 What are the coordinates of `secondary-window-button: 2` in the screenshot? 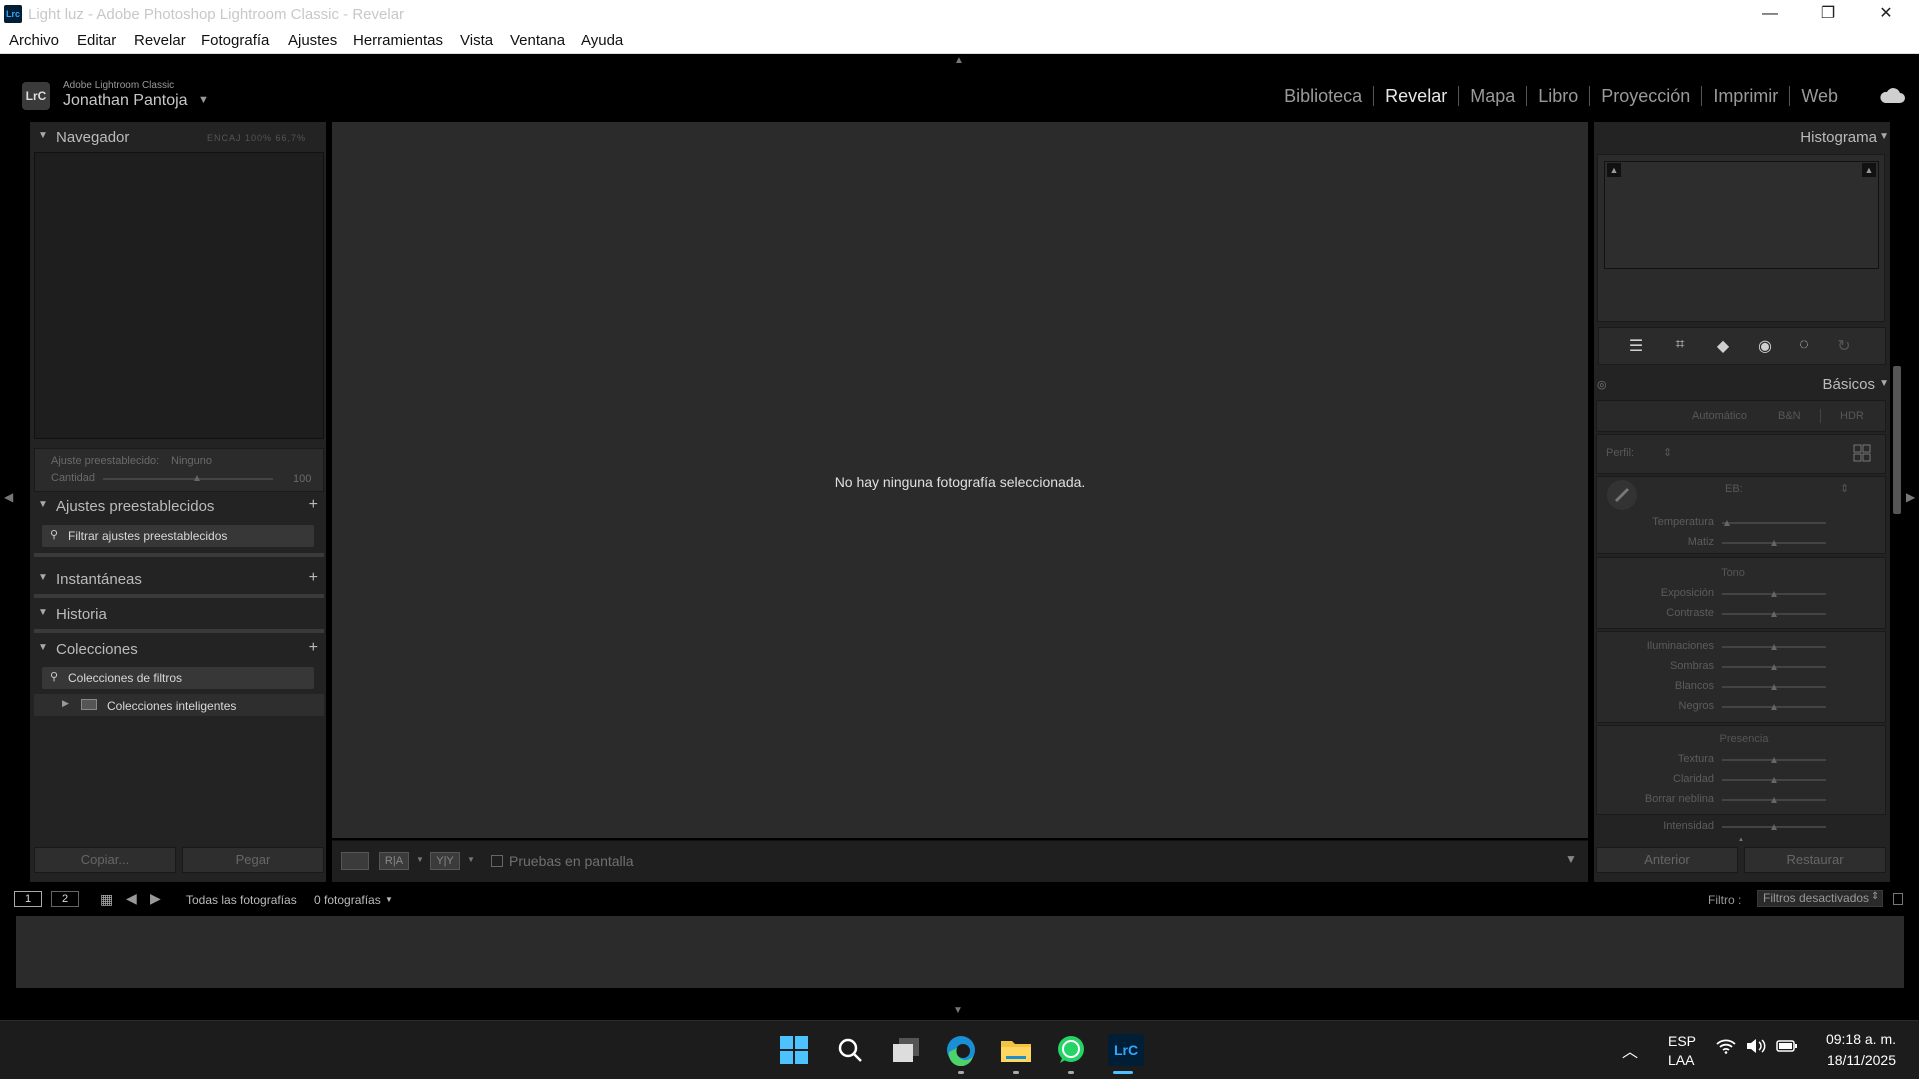 It's located at (65, 899).